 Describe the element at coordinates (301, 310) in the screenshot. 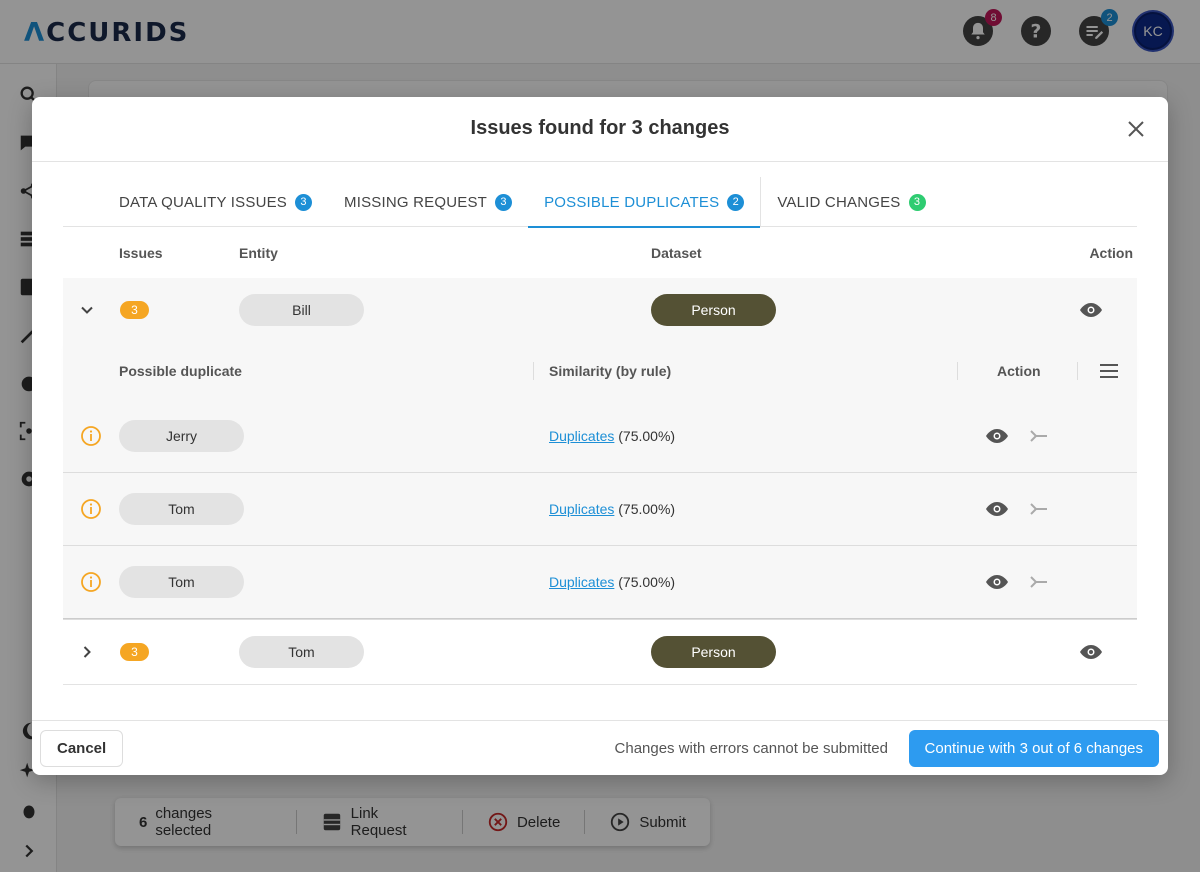

I see `entity-pill: Bill` at that location.